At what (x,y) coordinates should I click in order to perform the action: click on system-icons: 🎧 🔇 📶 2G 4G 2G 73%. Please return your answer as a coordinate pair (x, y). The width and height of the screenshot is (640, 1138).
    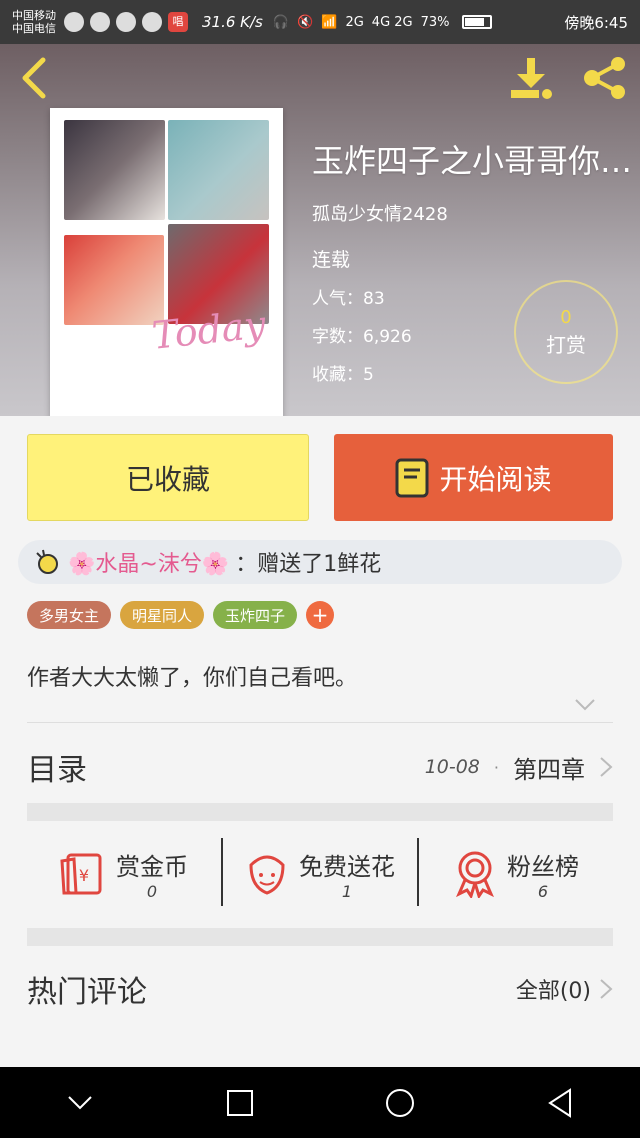
    Looking at the image, I should click on (361, 22).